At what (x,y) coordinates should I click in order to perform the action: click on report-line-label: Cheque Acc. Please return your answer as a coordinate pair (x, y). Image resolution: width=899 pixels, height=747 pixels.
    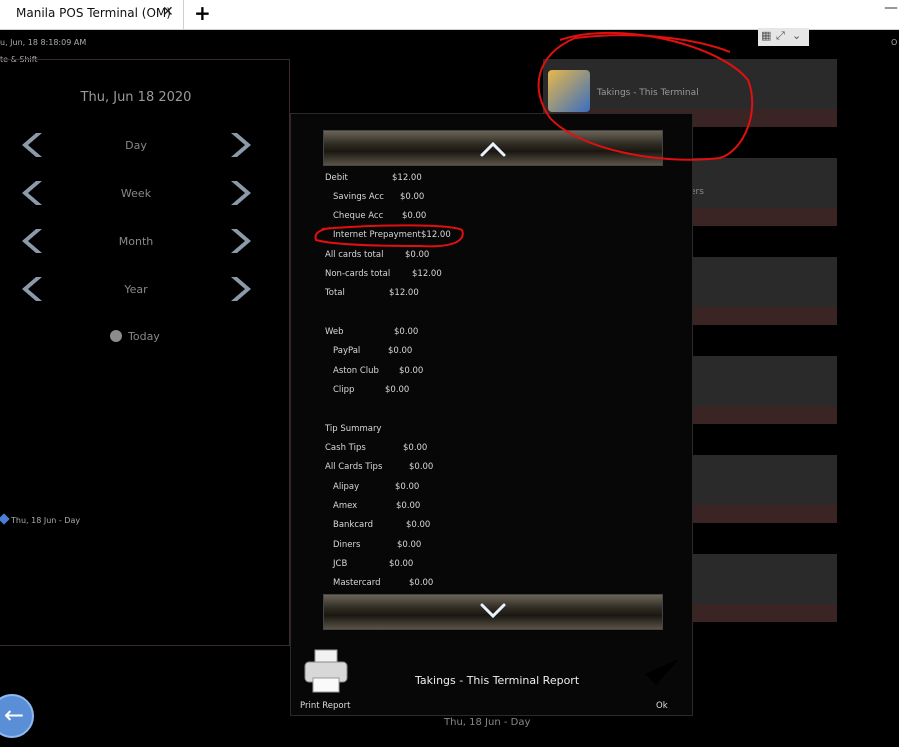
    Looking at the image, I should click on (358, 216).